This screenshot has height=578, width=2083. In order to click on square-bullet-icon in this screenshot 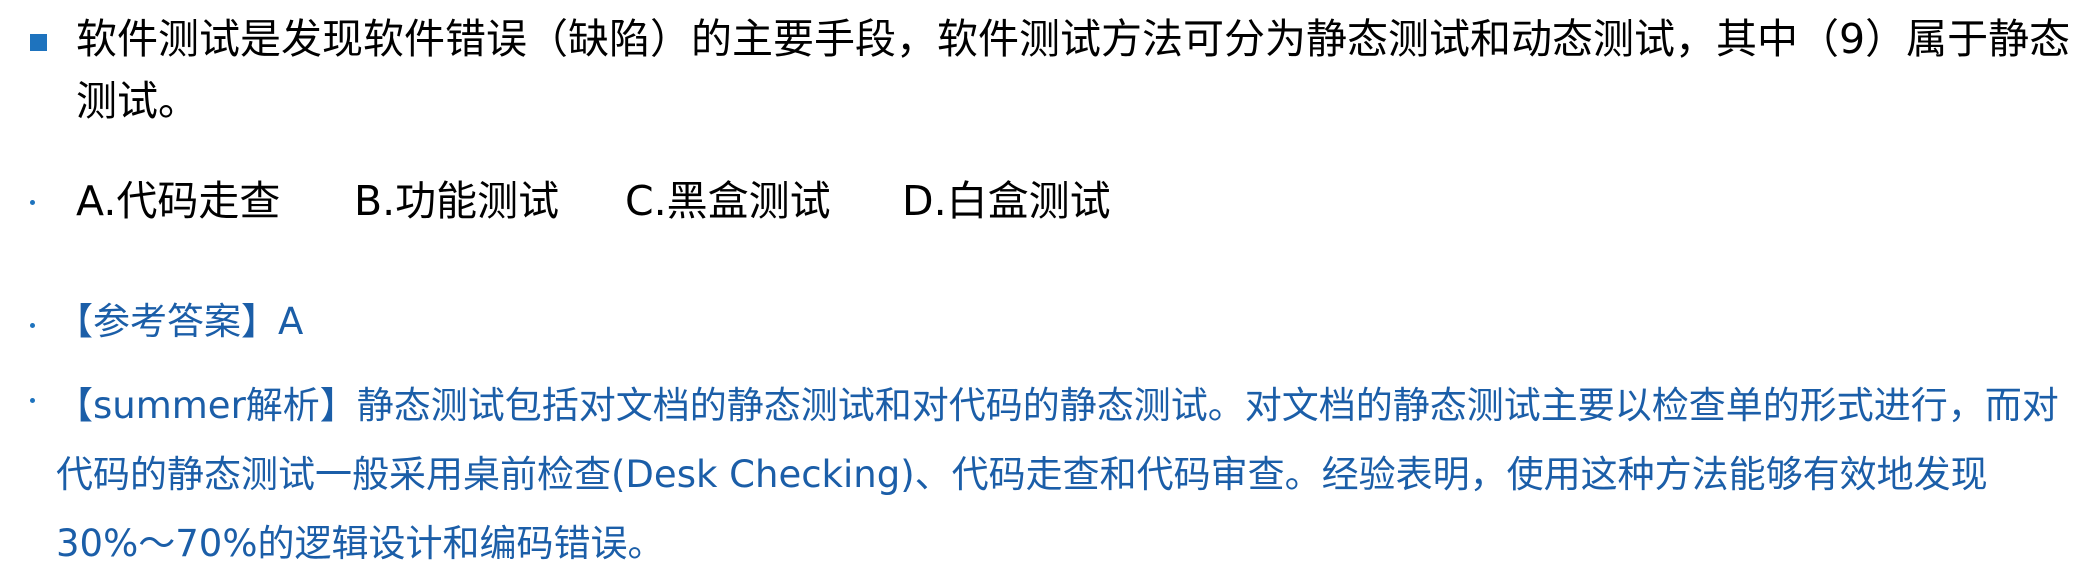, I will do `click(38, 42)`.